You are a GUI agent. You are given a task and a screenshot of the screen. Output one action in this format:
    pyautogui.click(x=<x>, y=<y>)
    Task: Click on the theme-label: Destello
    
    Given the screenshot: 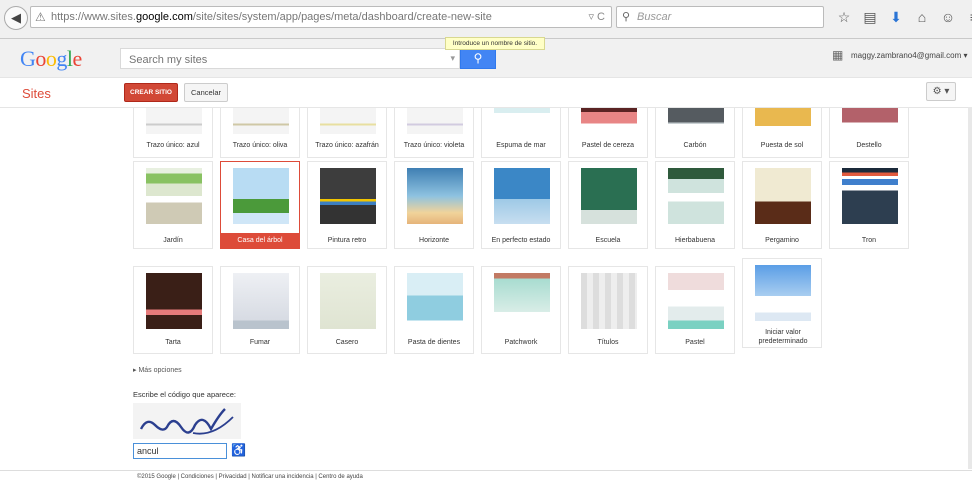 What is the action you would take?
    pyautogui.click(x=869, y=145)
    